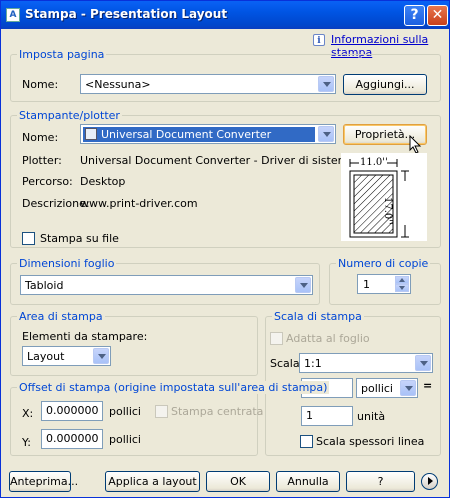 The height and width of the screenshot is (498, 450). Describe the element at coordinates (437, 15) in the screenshot. I see `close-button: ✕` at that location.